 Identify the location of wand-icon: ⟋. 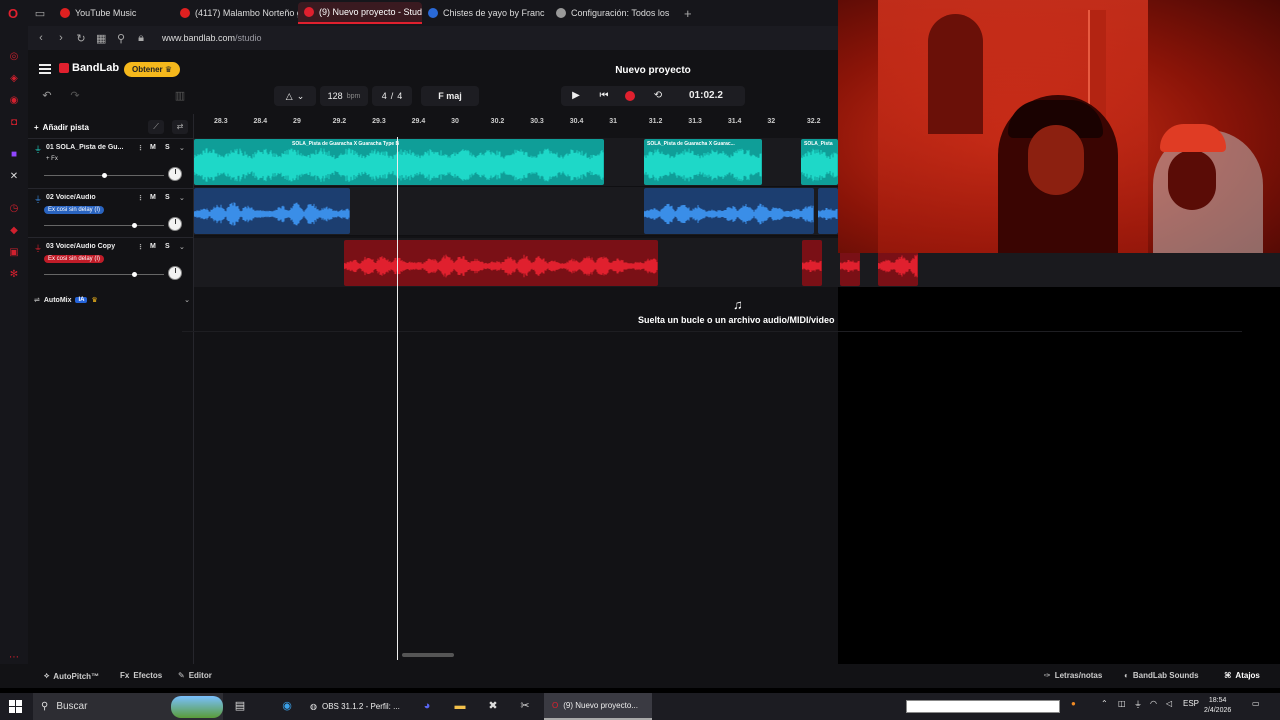
(156, 127).